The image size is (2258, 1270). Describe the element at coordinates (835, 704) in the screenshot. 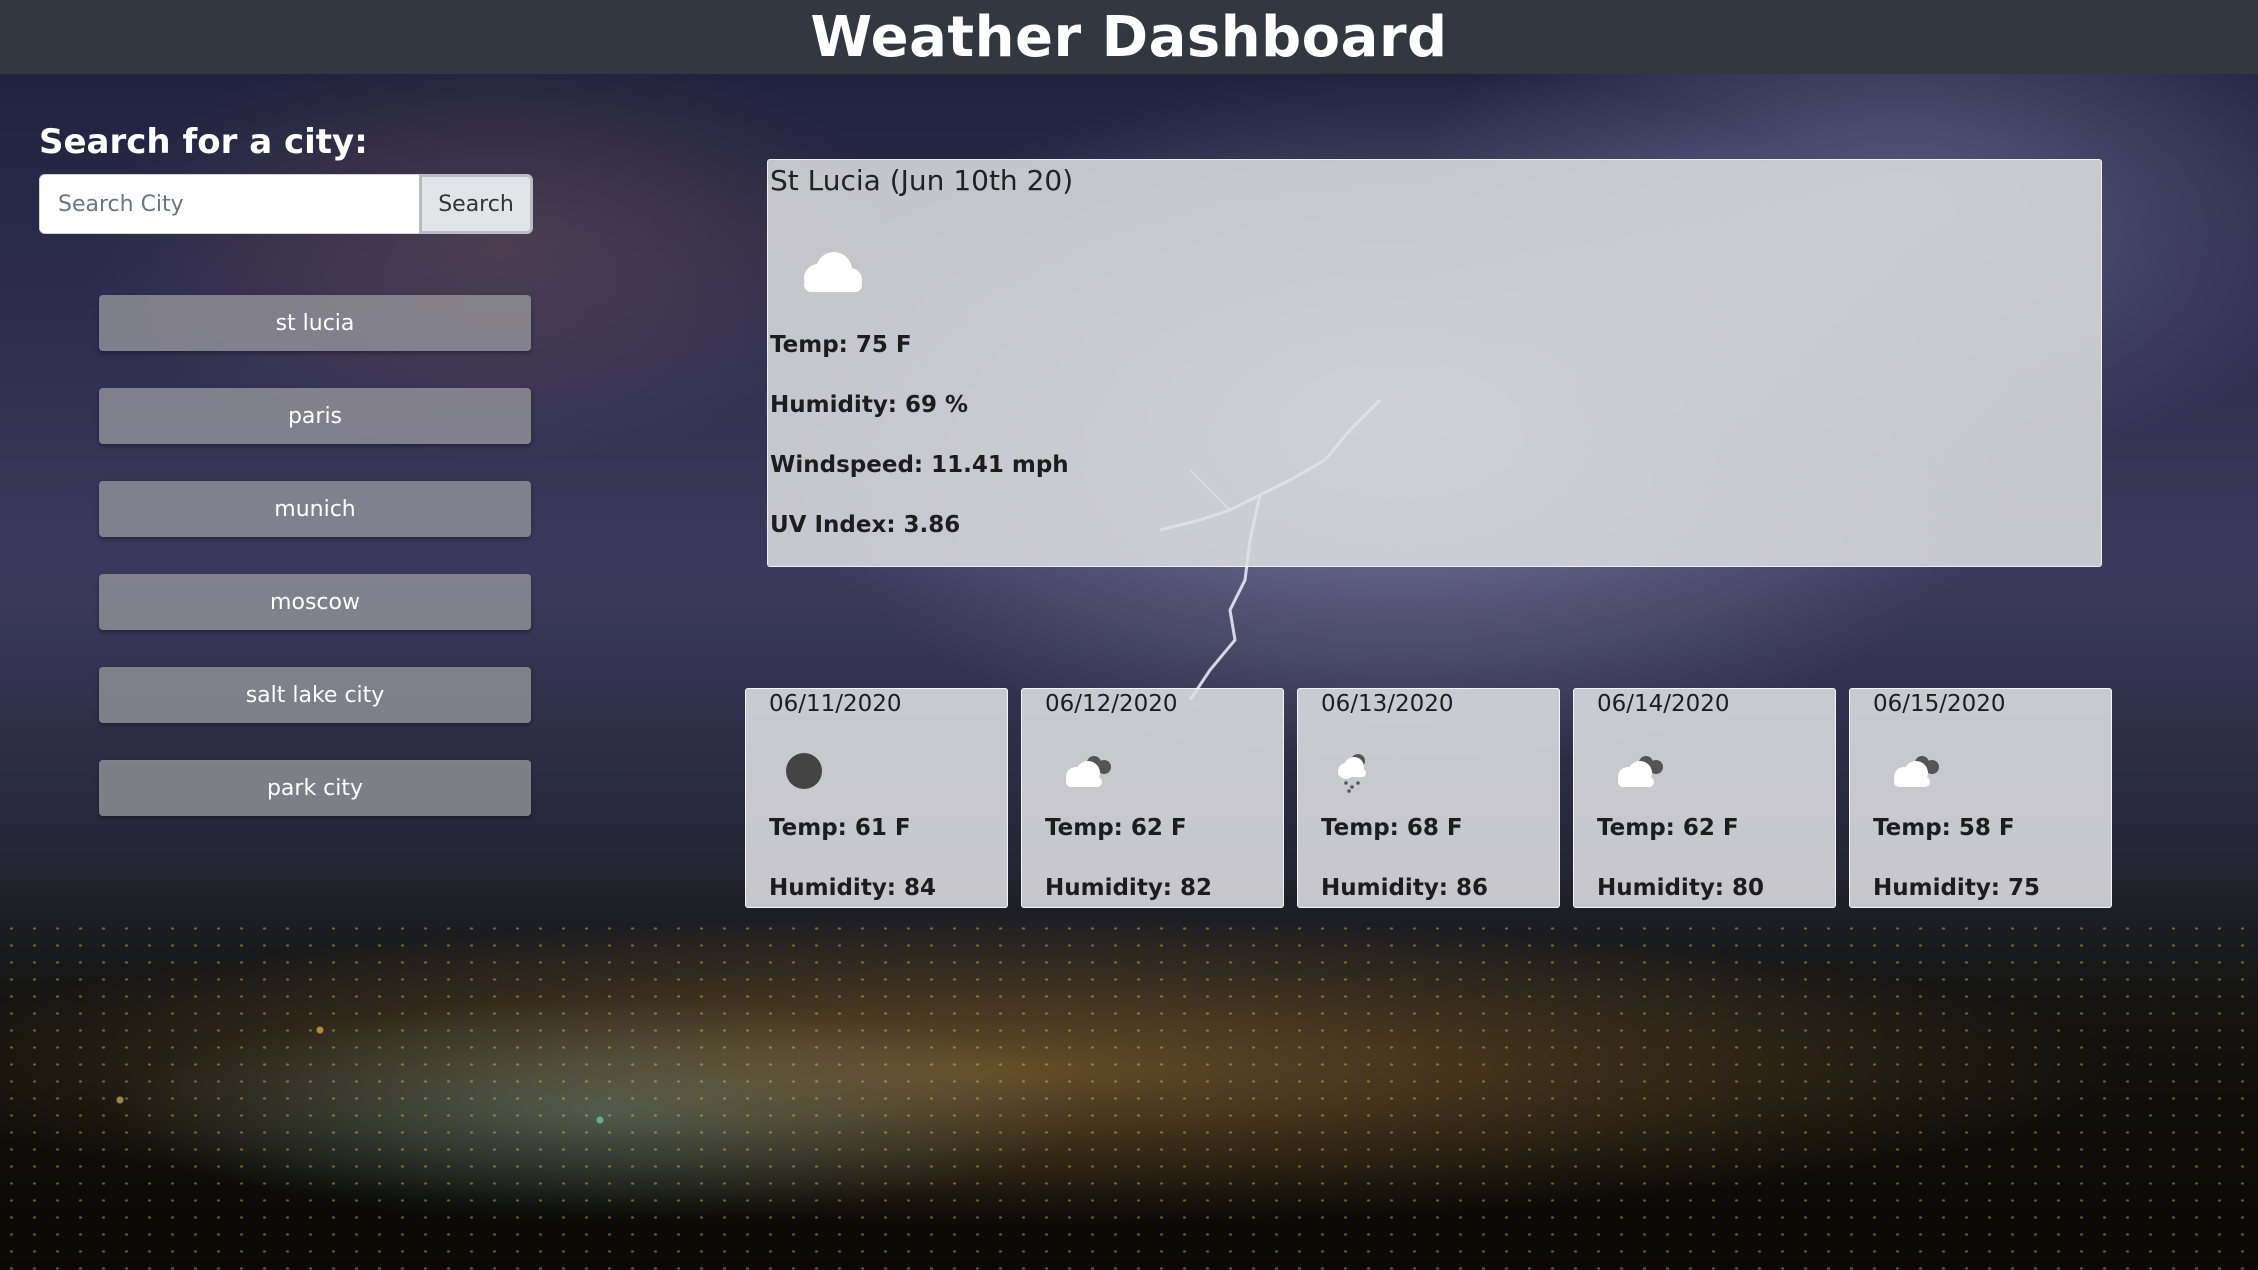

I see `forecast-date: 06/11/2020` at that location.